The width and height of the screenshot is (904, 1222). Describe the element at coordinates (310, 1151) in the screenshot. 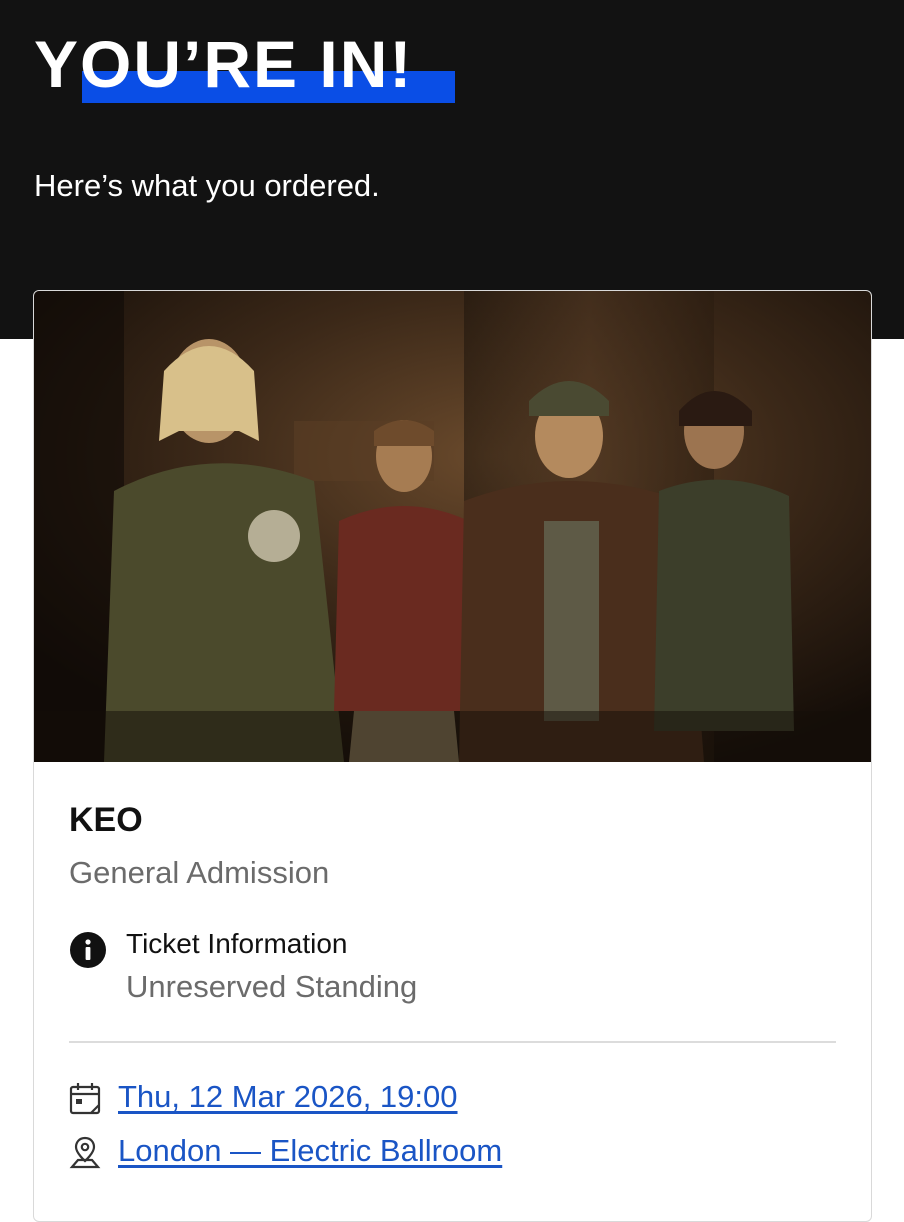

I see `event-venue-link: London — Electric Ballroom` at that location.